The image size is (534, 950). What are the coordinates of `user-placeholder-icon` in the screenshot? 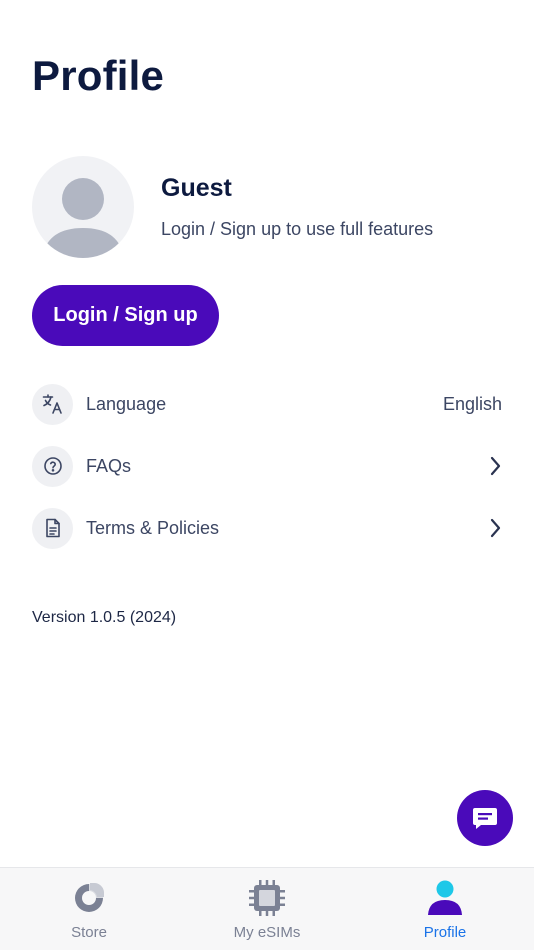 It's located at (83, 218).